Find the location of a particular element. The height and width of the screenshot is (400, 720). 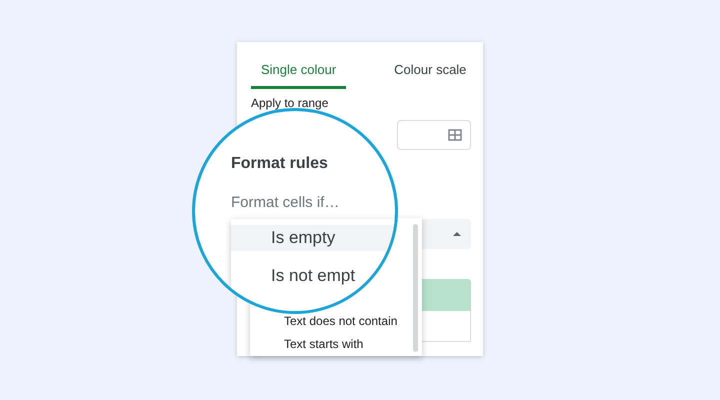

range-field is located at coordinates (434, 135).